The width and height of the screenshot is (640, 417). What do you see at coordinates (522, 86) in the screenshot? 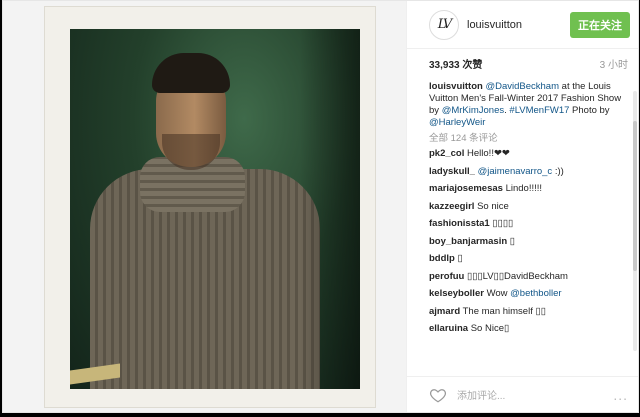
I see `caption-mention-beckham: @DavidBeckham` at bounding box center [522, 86].